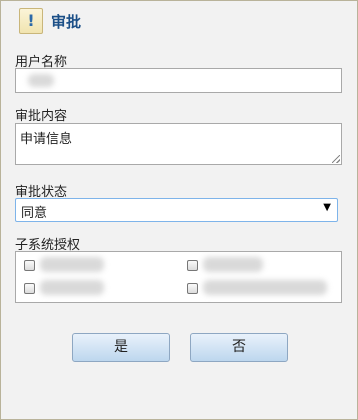 The image size is (358, 420). I want to click on status-select: 同意 ▼, so click(176, 210).